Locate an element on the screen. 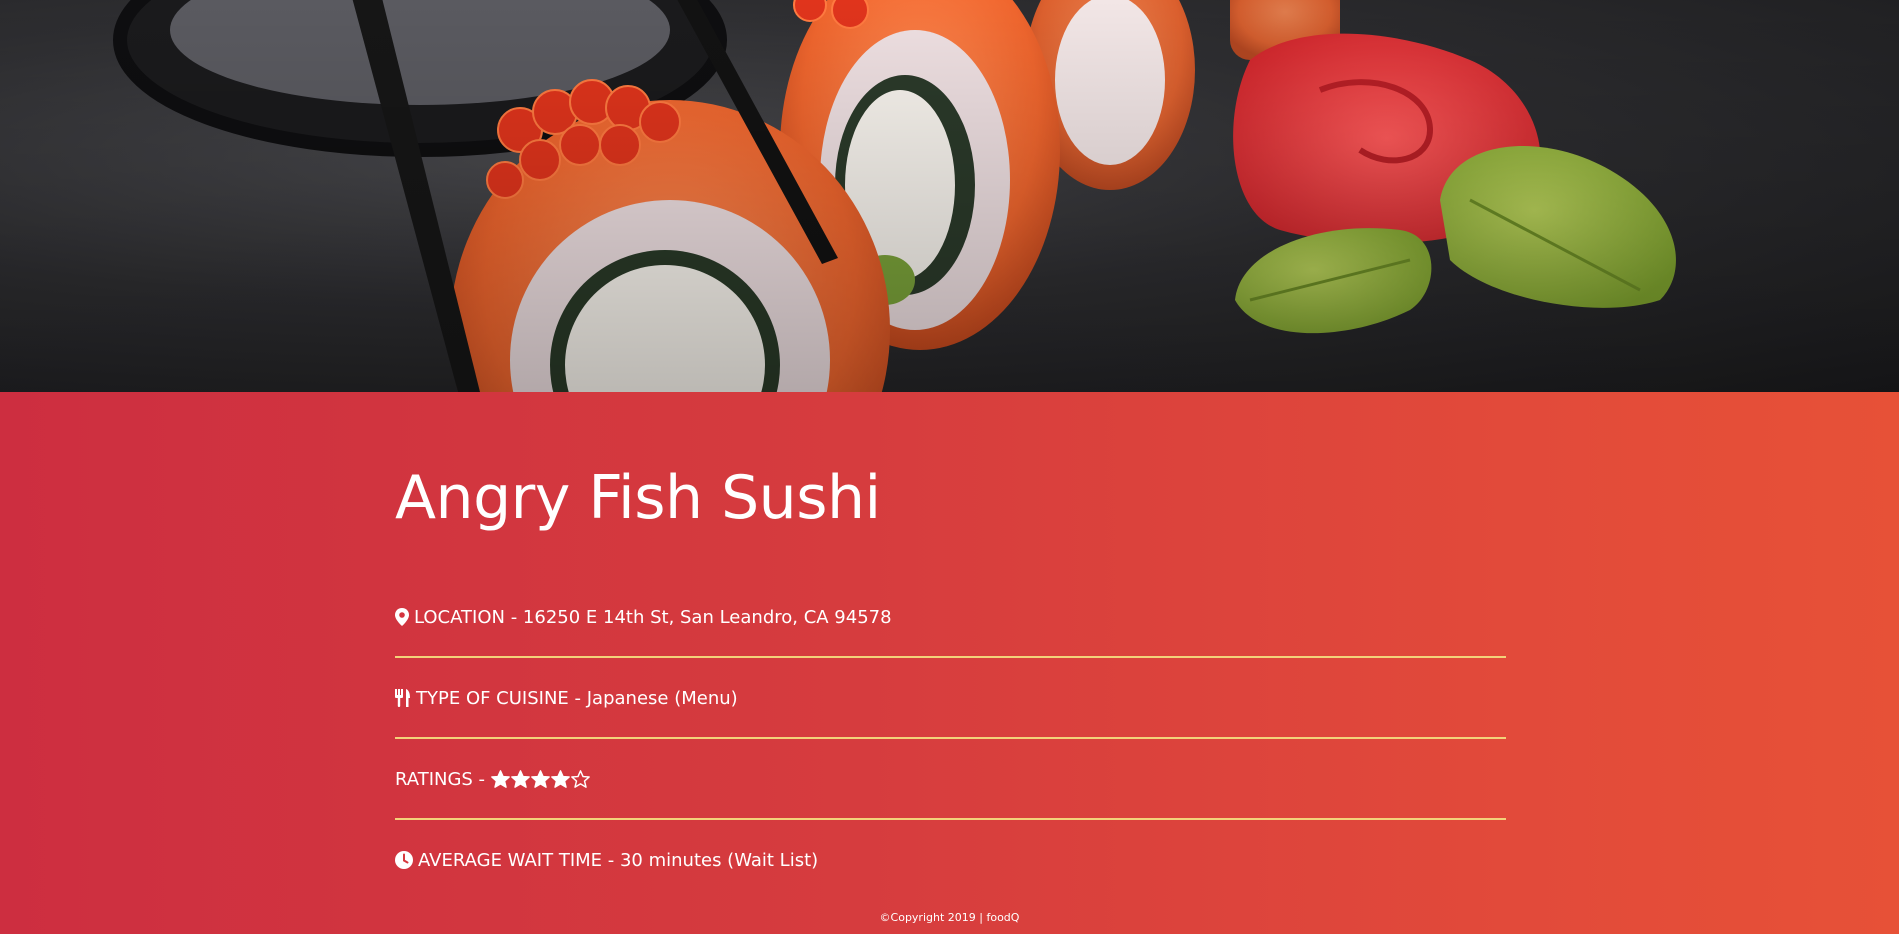 This screenshot has height=934, width=1899. cuisine-text: TYPE OF CUISINE - Japanese ( is located at coordinates (549, 698).